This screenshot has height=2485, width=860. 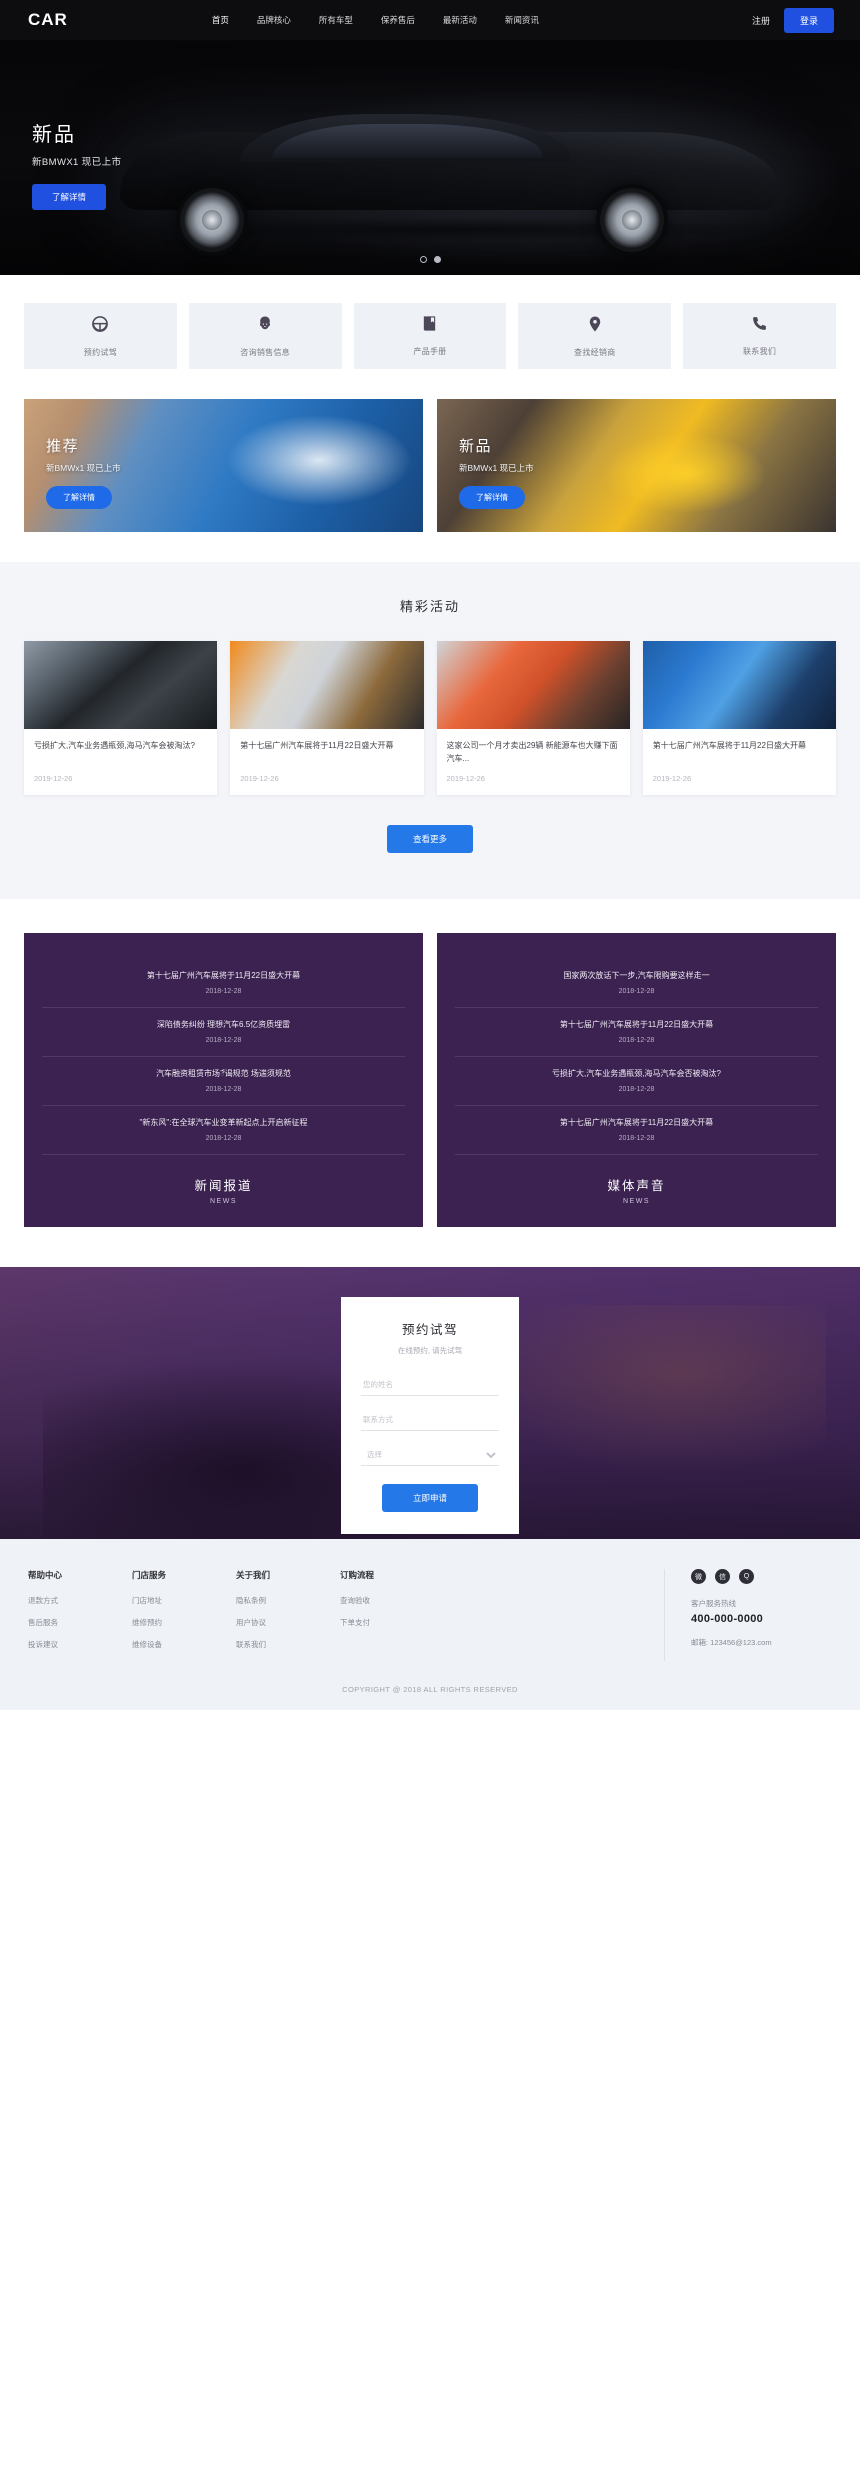 What do you see at coordinates (80, 1644) in the screenshot?
I see `footer-link: 投诉建议` at bounding box center [80, 1644].